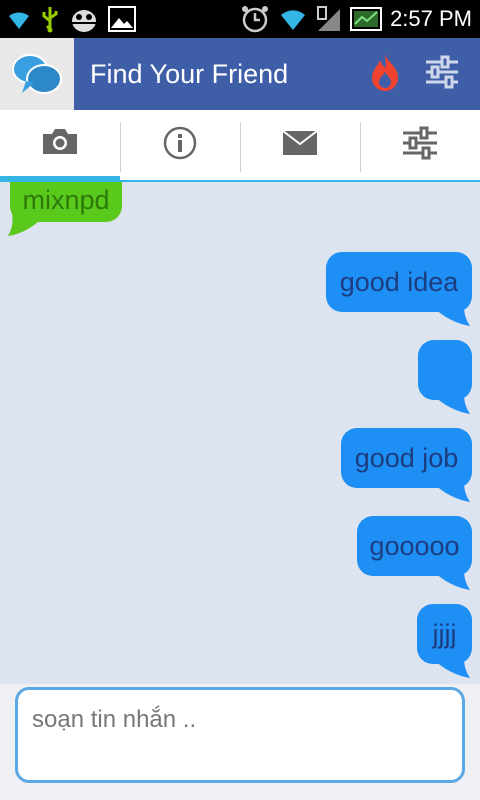 The image size is (480, 800). Describe the element at coordinates (255, 19) in the screenshot. I see `alarm-clock-icon` at that location.